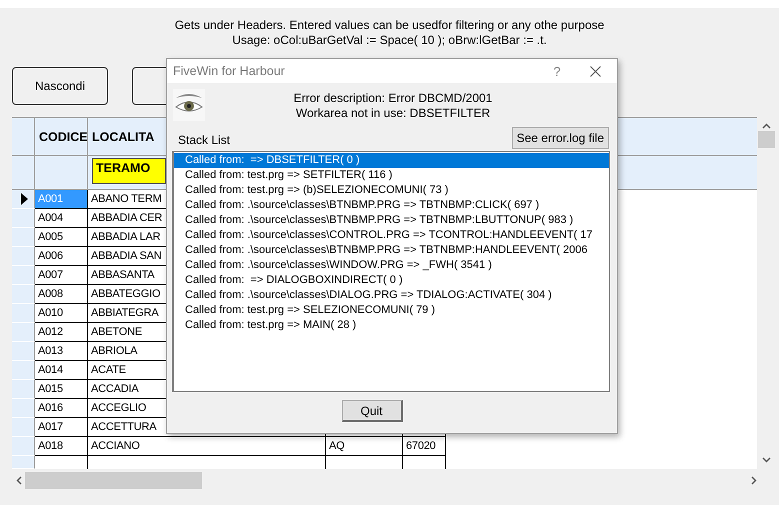 The height and width of the screenshot is (505, 779). What do you see at coordinates (60, 86) in the screenshot?
I see `toolbar-button: Nascondi` at bounding box center [60, 86].